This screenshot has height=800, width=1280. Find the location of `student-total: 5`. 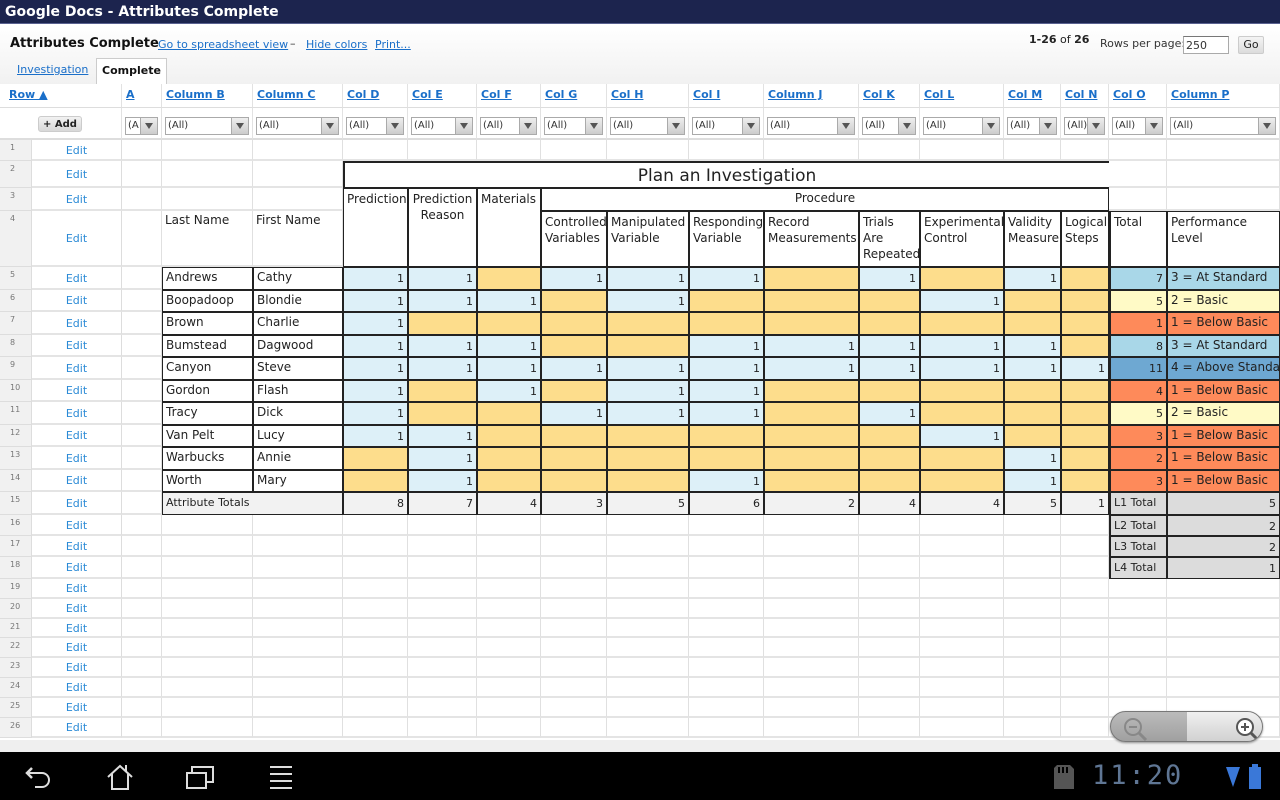

student-total: 5 is located at coordinates (1138, 301).